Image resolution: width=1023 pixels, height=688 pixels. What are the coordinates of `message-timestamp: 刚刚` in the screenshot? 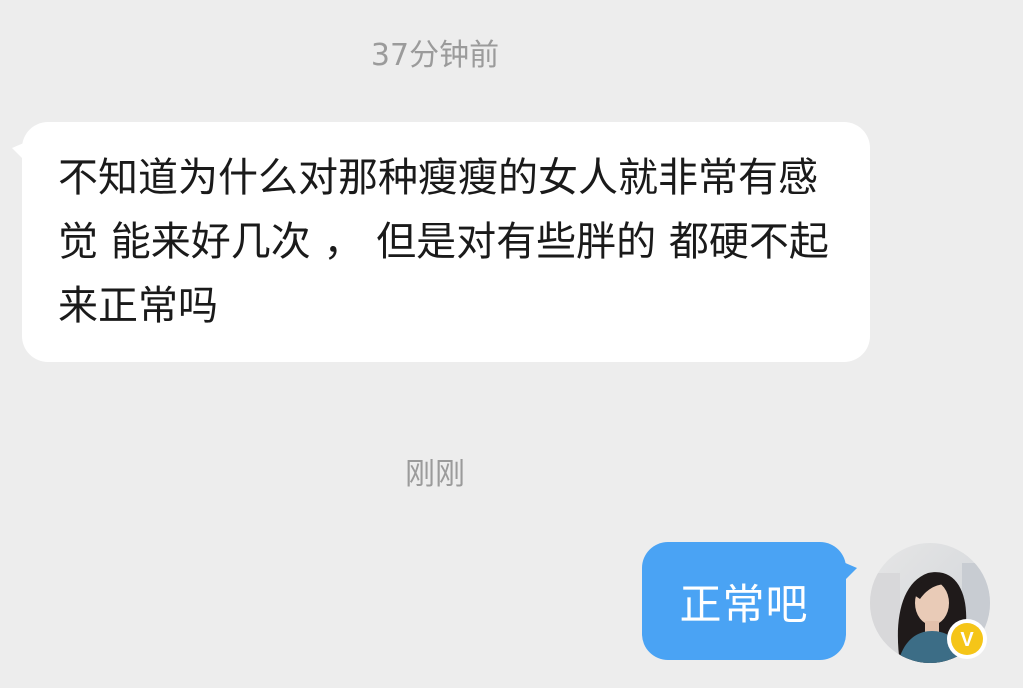 It's located at (435, 474).